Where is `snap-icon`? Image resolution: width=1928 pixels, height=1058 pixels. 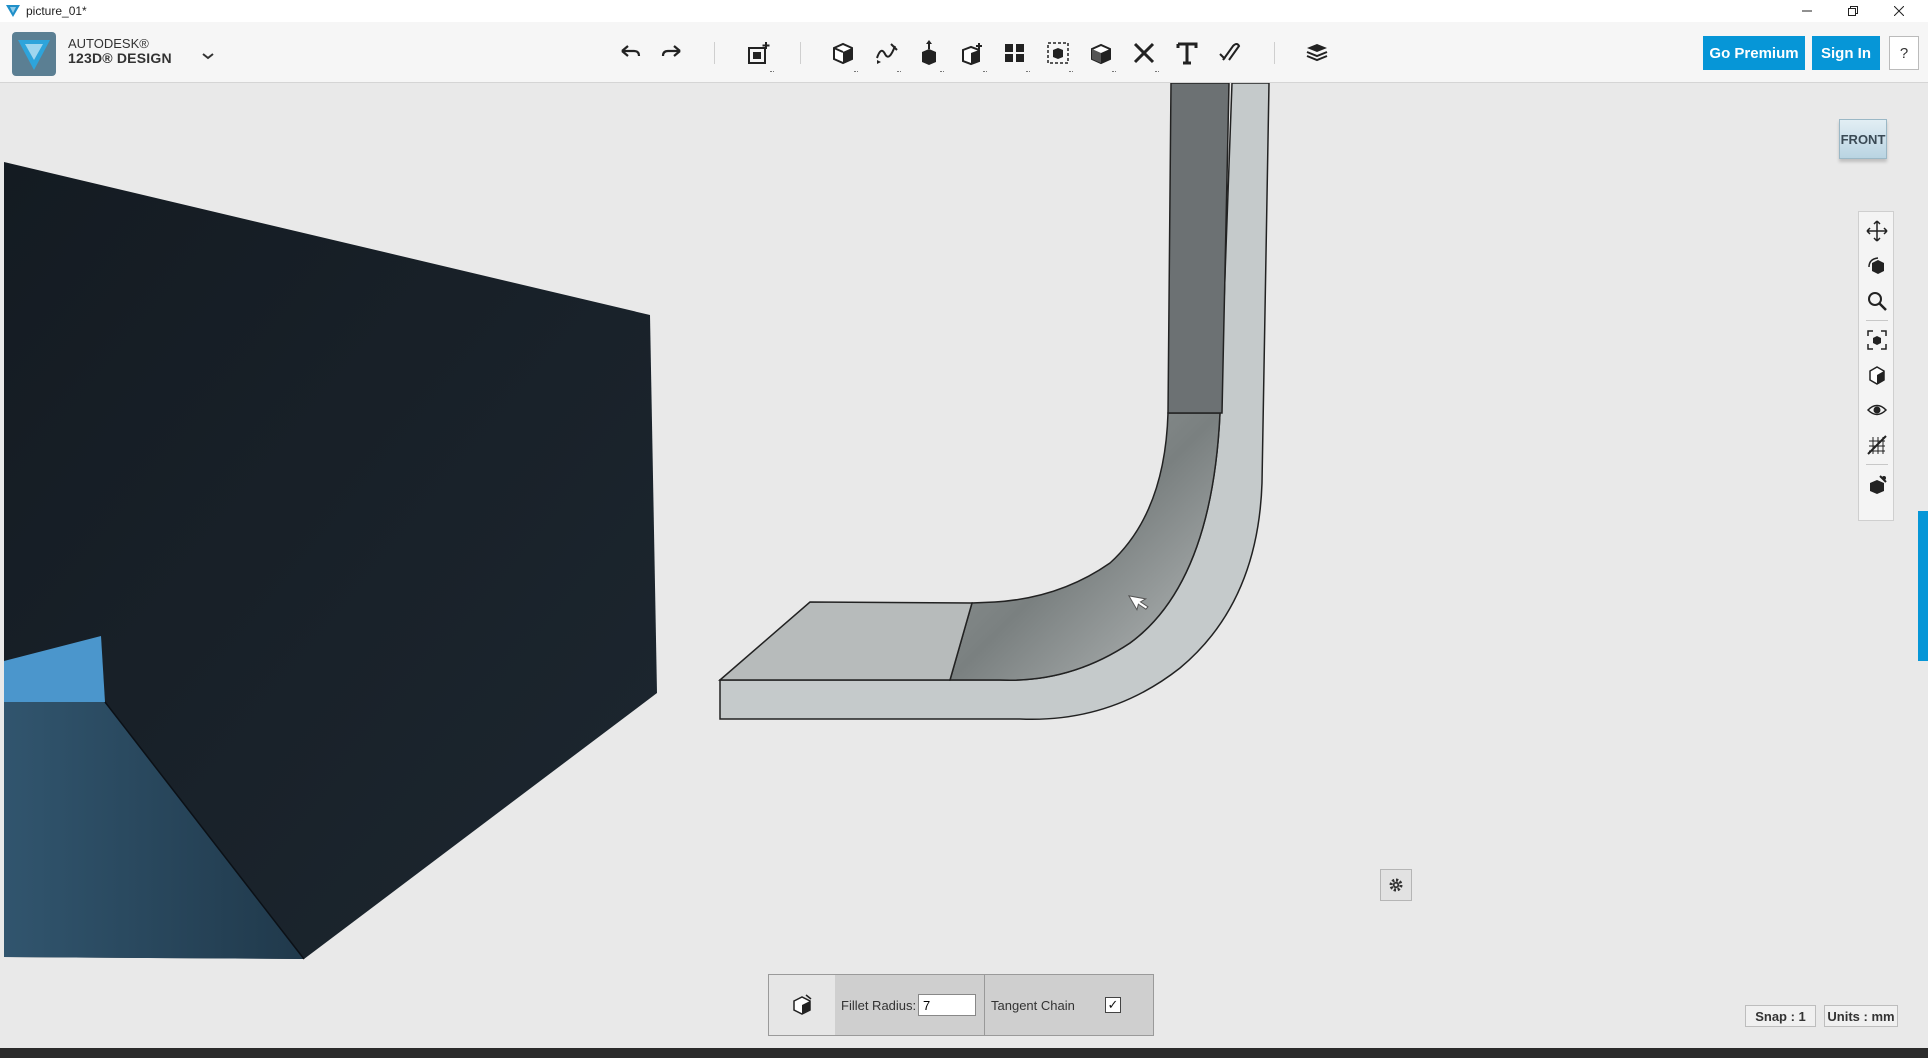 snap-icon is located at coordinates (1230, 52).